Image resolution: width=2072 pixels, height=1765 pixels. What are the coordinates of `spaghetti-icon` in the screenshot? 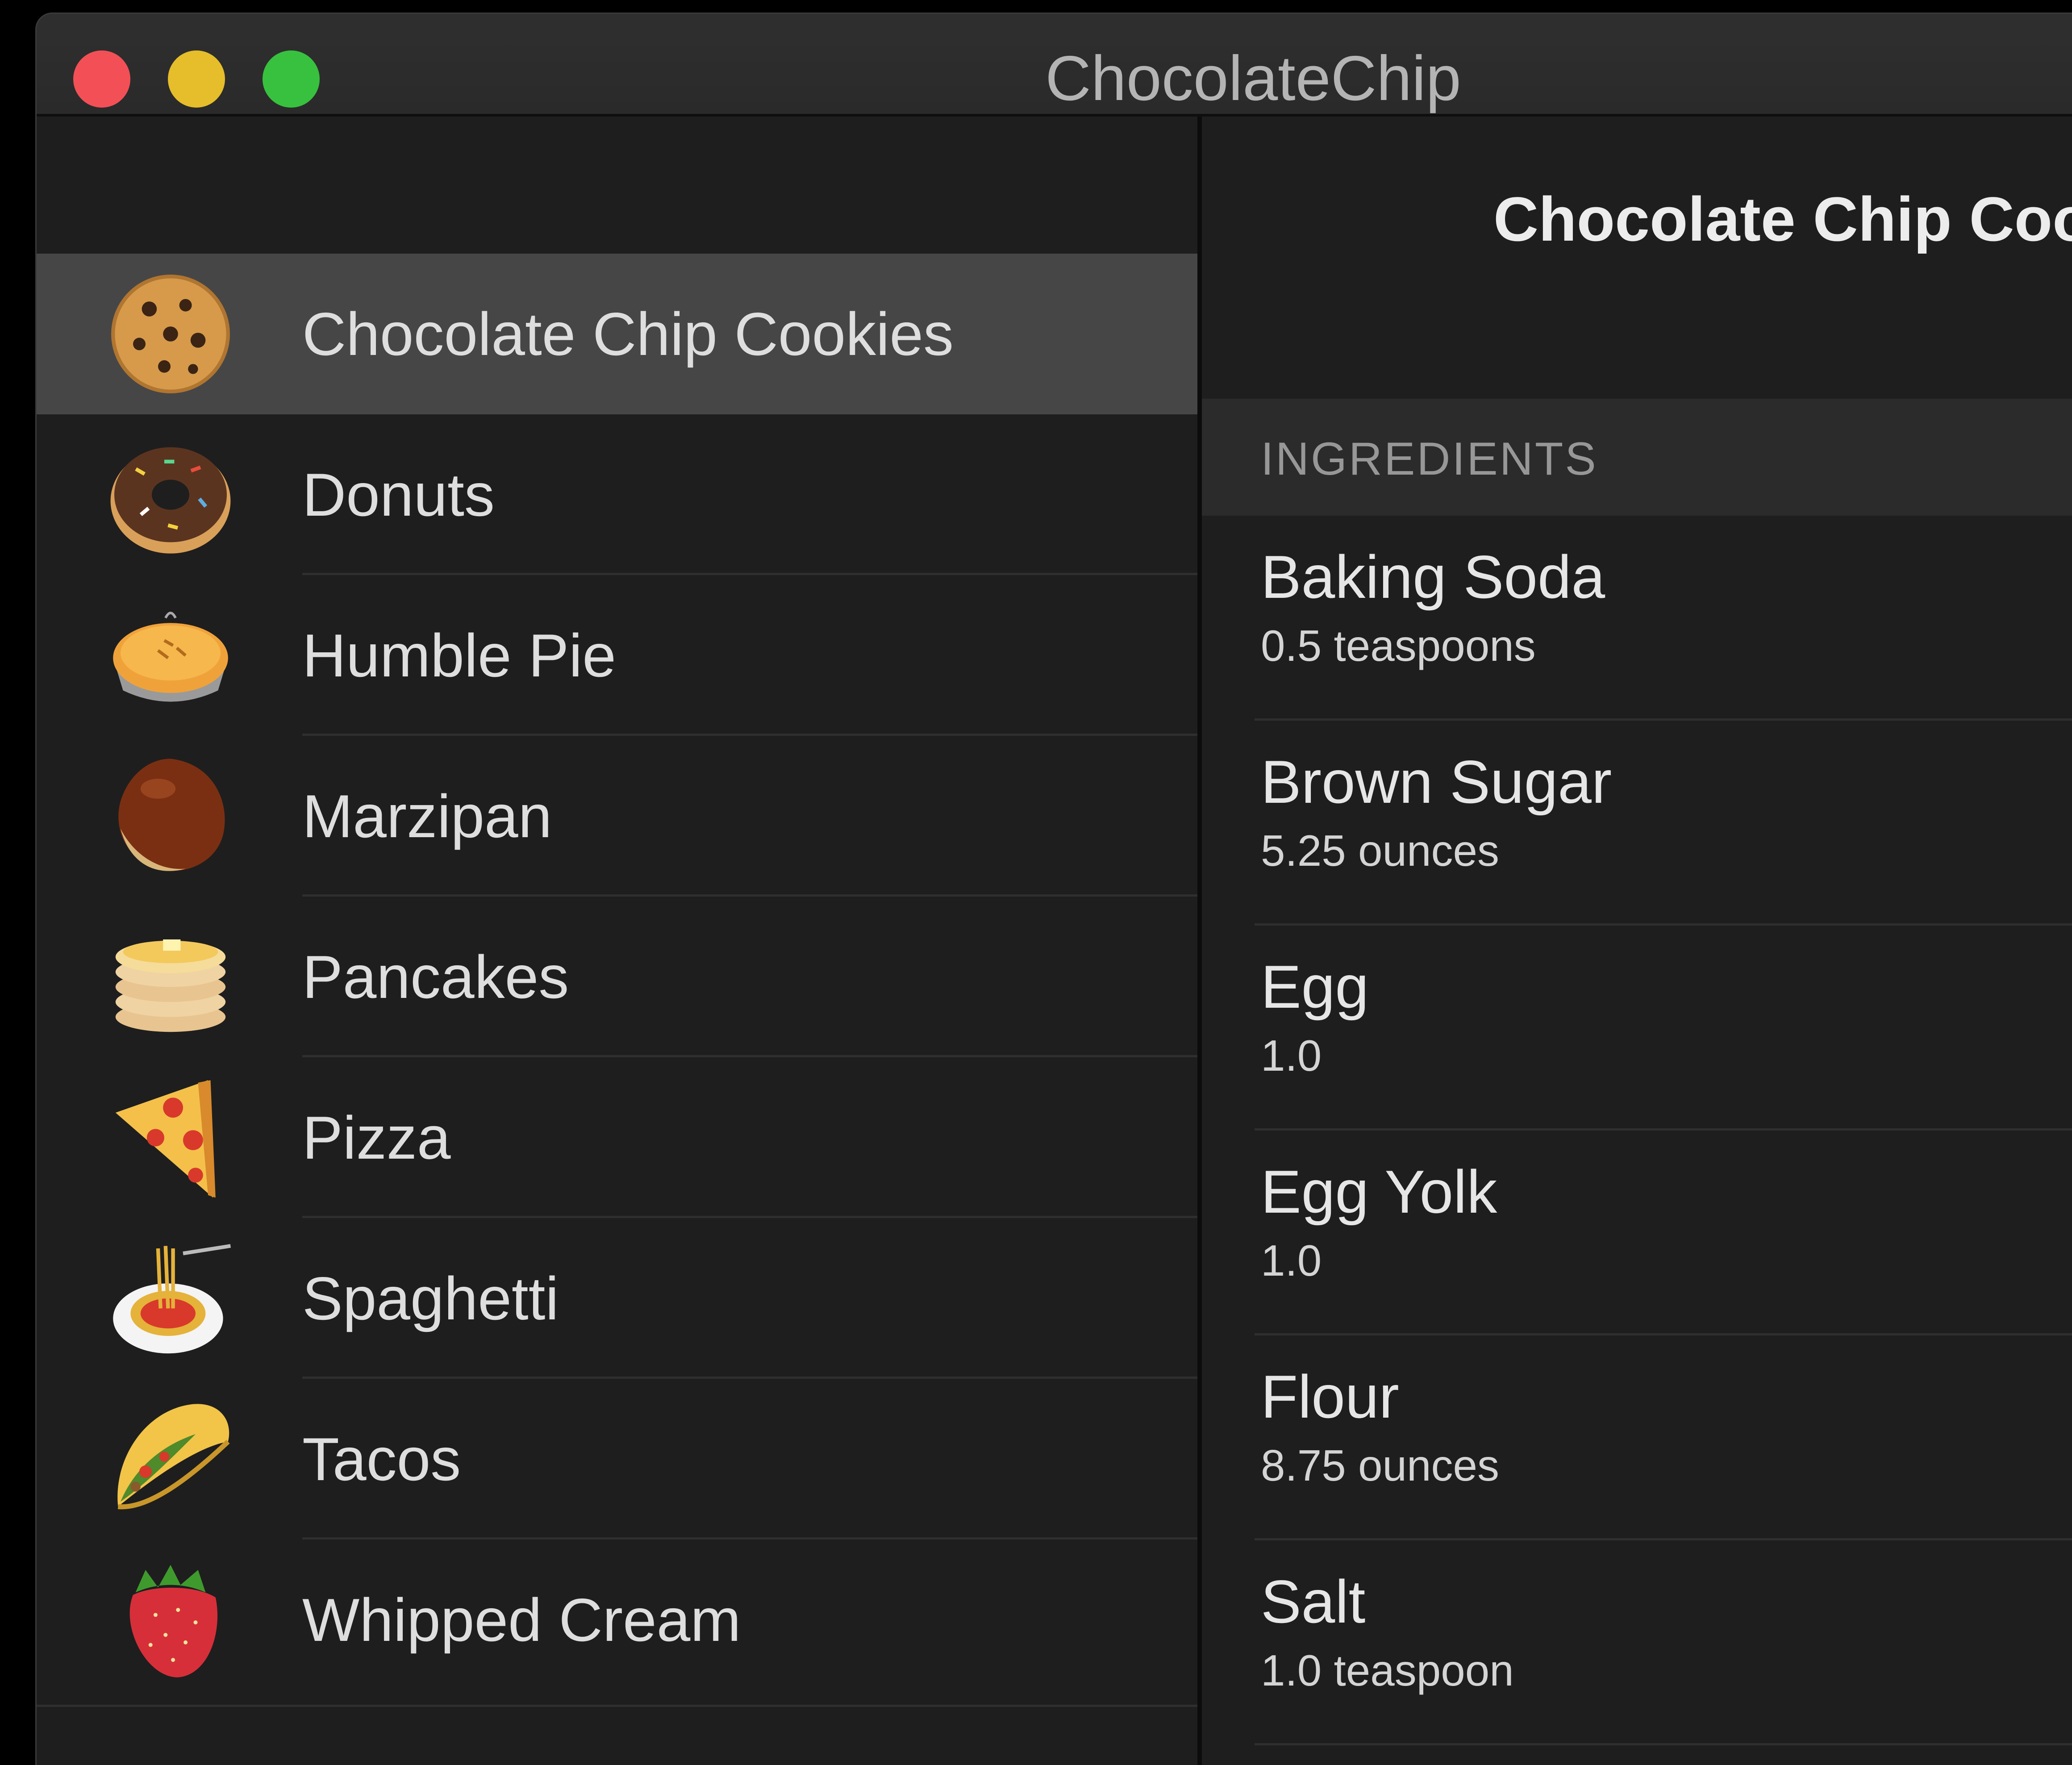 It's located at (171, 1298).